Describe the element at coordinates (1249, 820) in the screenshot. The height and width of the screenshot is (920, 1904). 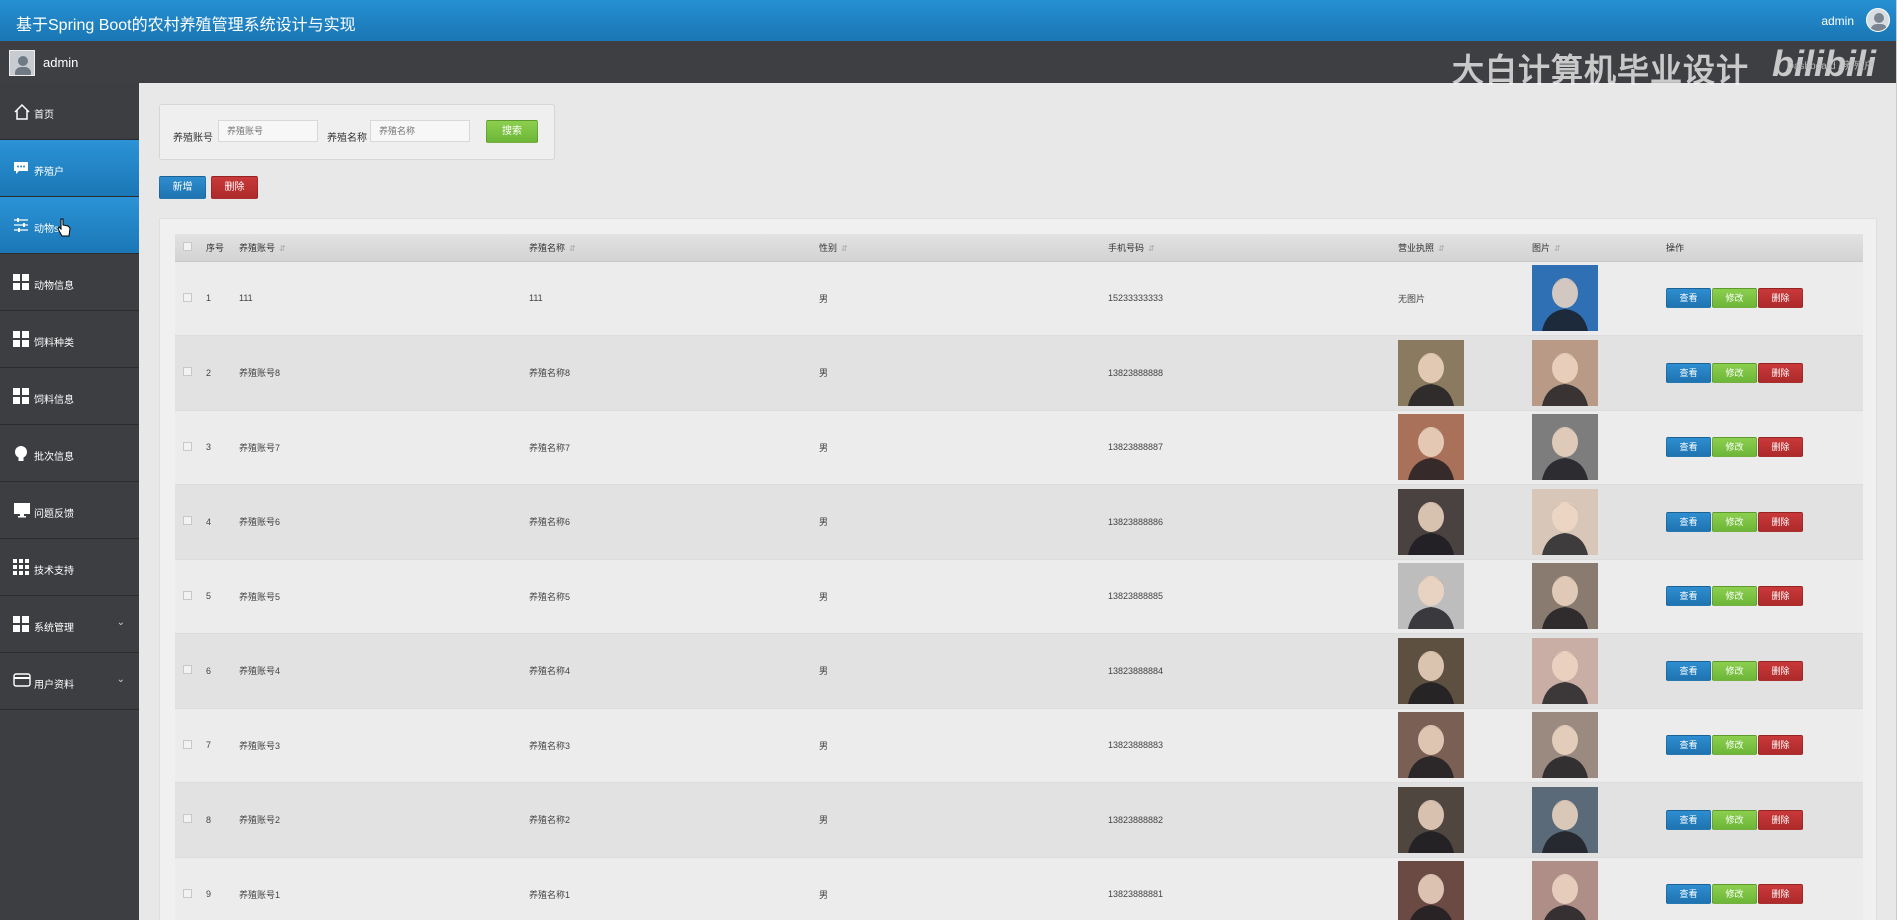
I see `row-phone: 13823888882` at that location.